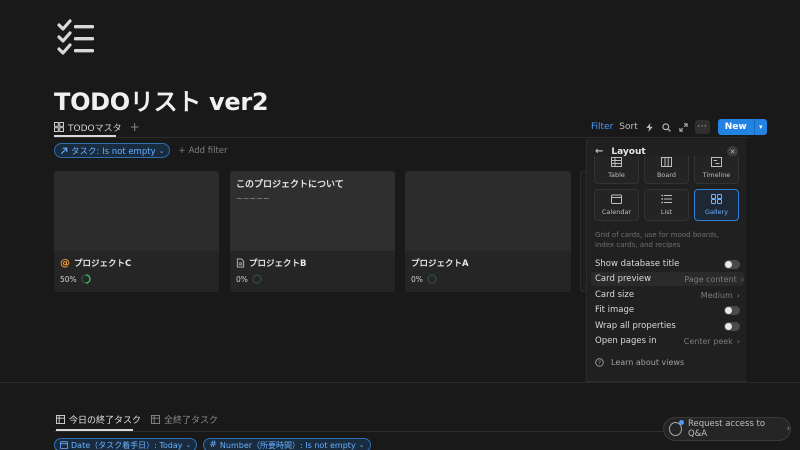  What do you see at coordinates (290, 185) in the screenshot?
I see `preview-heading: このプロジェクトについて` at bounding box center [290, 185].